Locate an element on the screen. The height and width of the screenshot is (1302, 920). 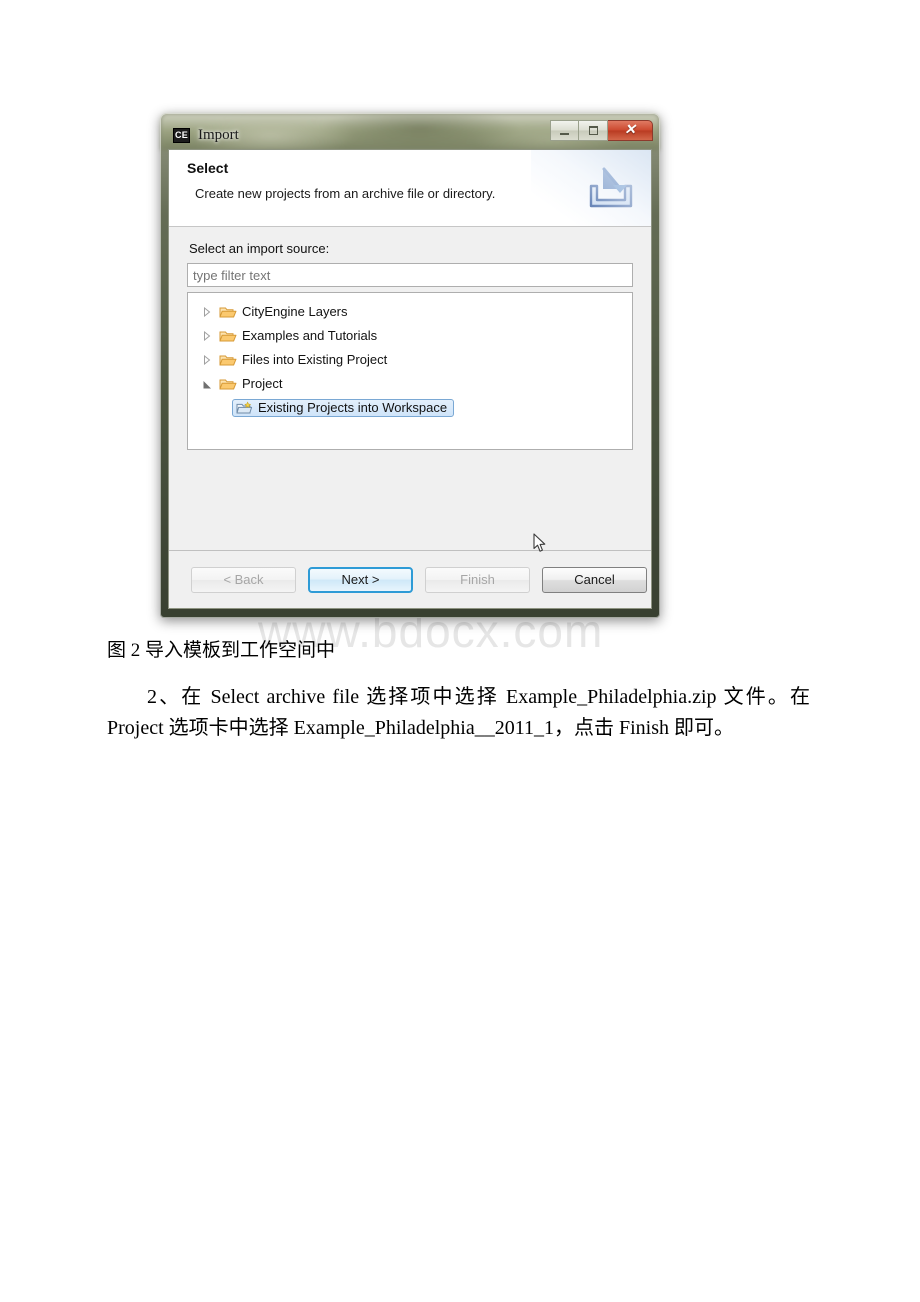
maximize-button is located at coordinates (593, 130).